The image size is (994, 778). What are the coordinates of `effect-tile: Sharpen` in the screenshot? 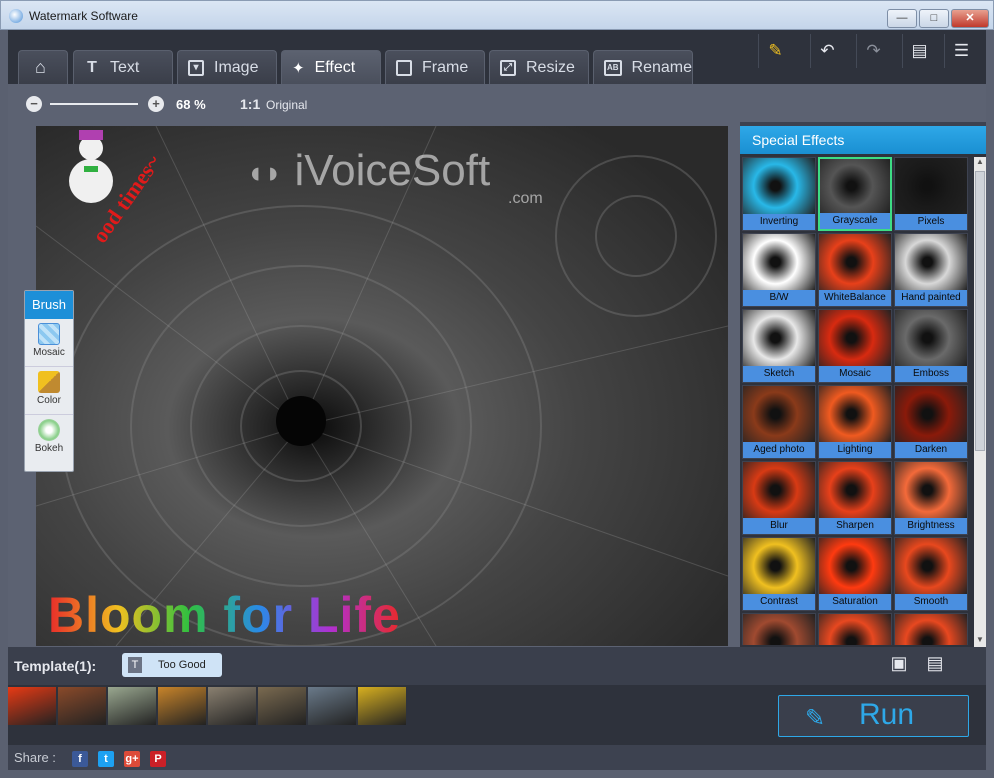 It's located at (855, 498).